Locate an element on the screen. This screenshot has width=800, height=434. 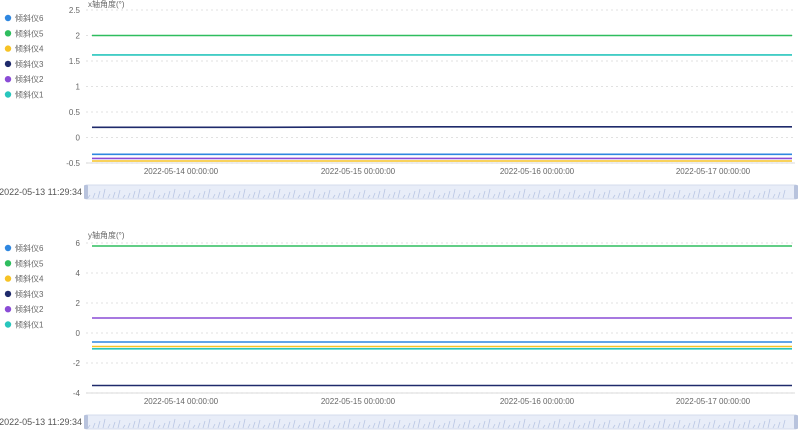
y-tick-label: 2.5 is located at coordinates (75, 10).